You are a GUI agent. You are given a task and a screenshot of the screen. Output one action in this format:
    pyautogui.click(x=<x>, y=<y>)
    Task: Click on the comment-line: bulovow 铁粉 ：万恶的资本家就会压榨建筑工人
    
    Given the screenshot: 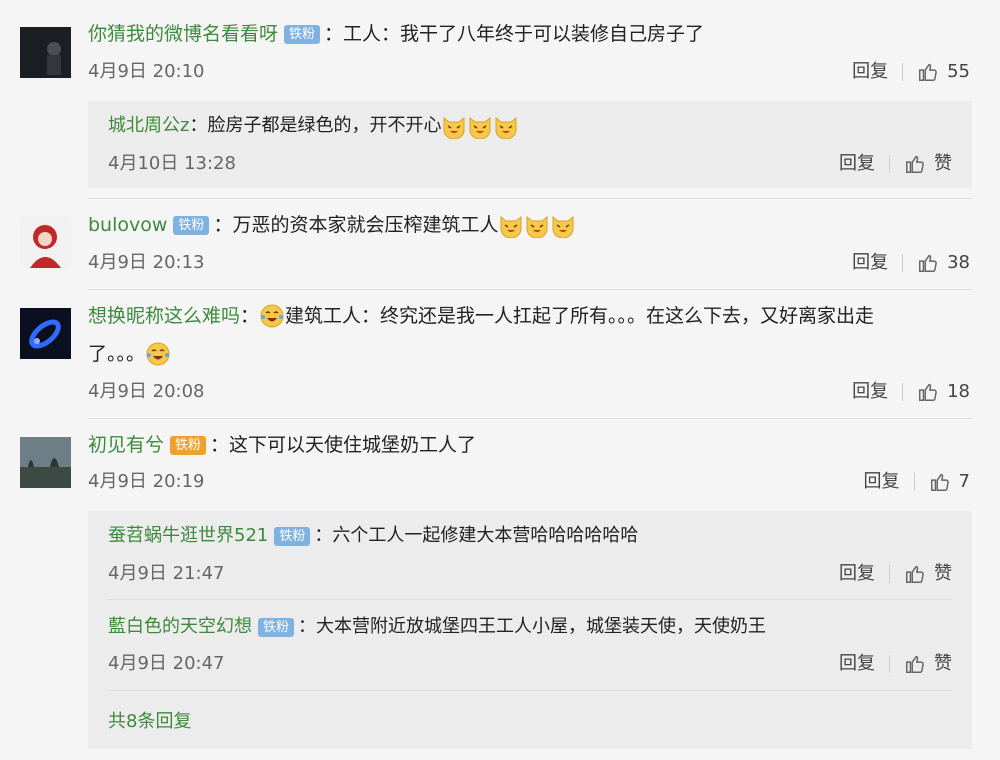 What is the action you would take?
    pyautogui.click(x=332, y=225)
    